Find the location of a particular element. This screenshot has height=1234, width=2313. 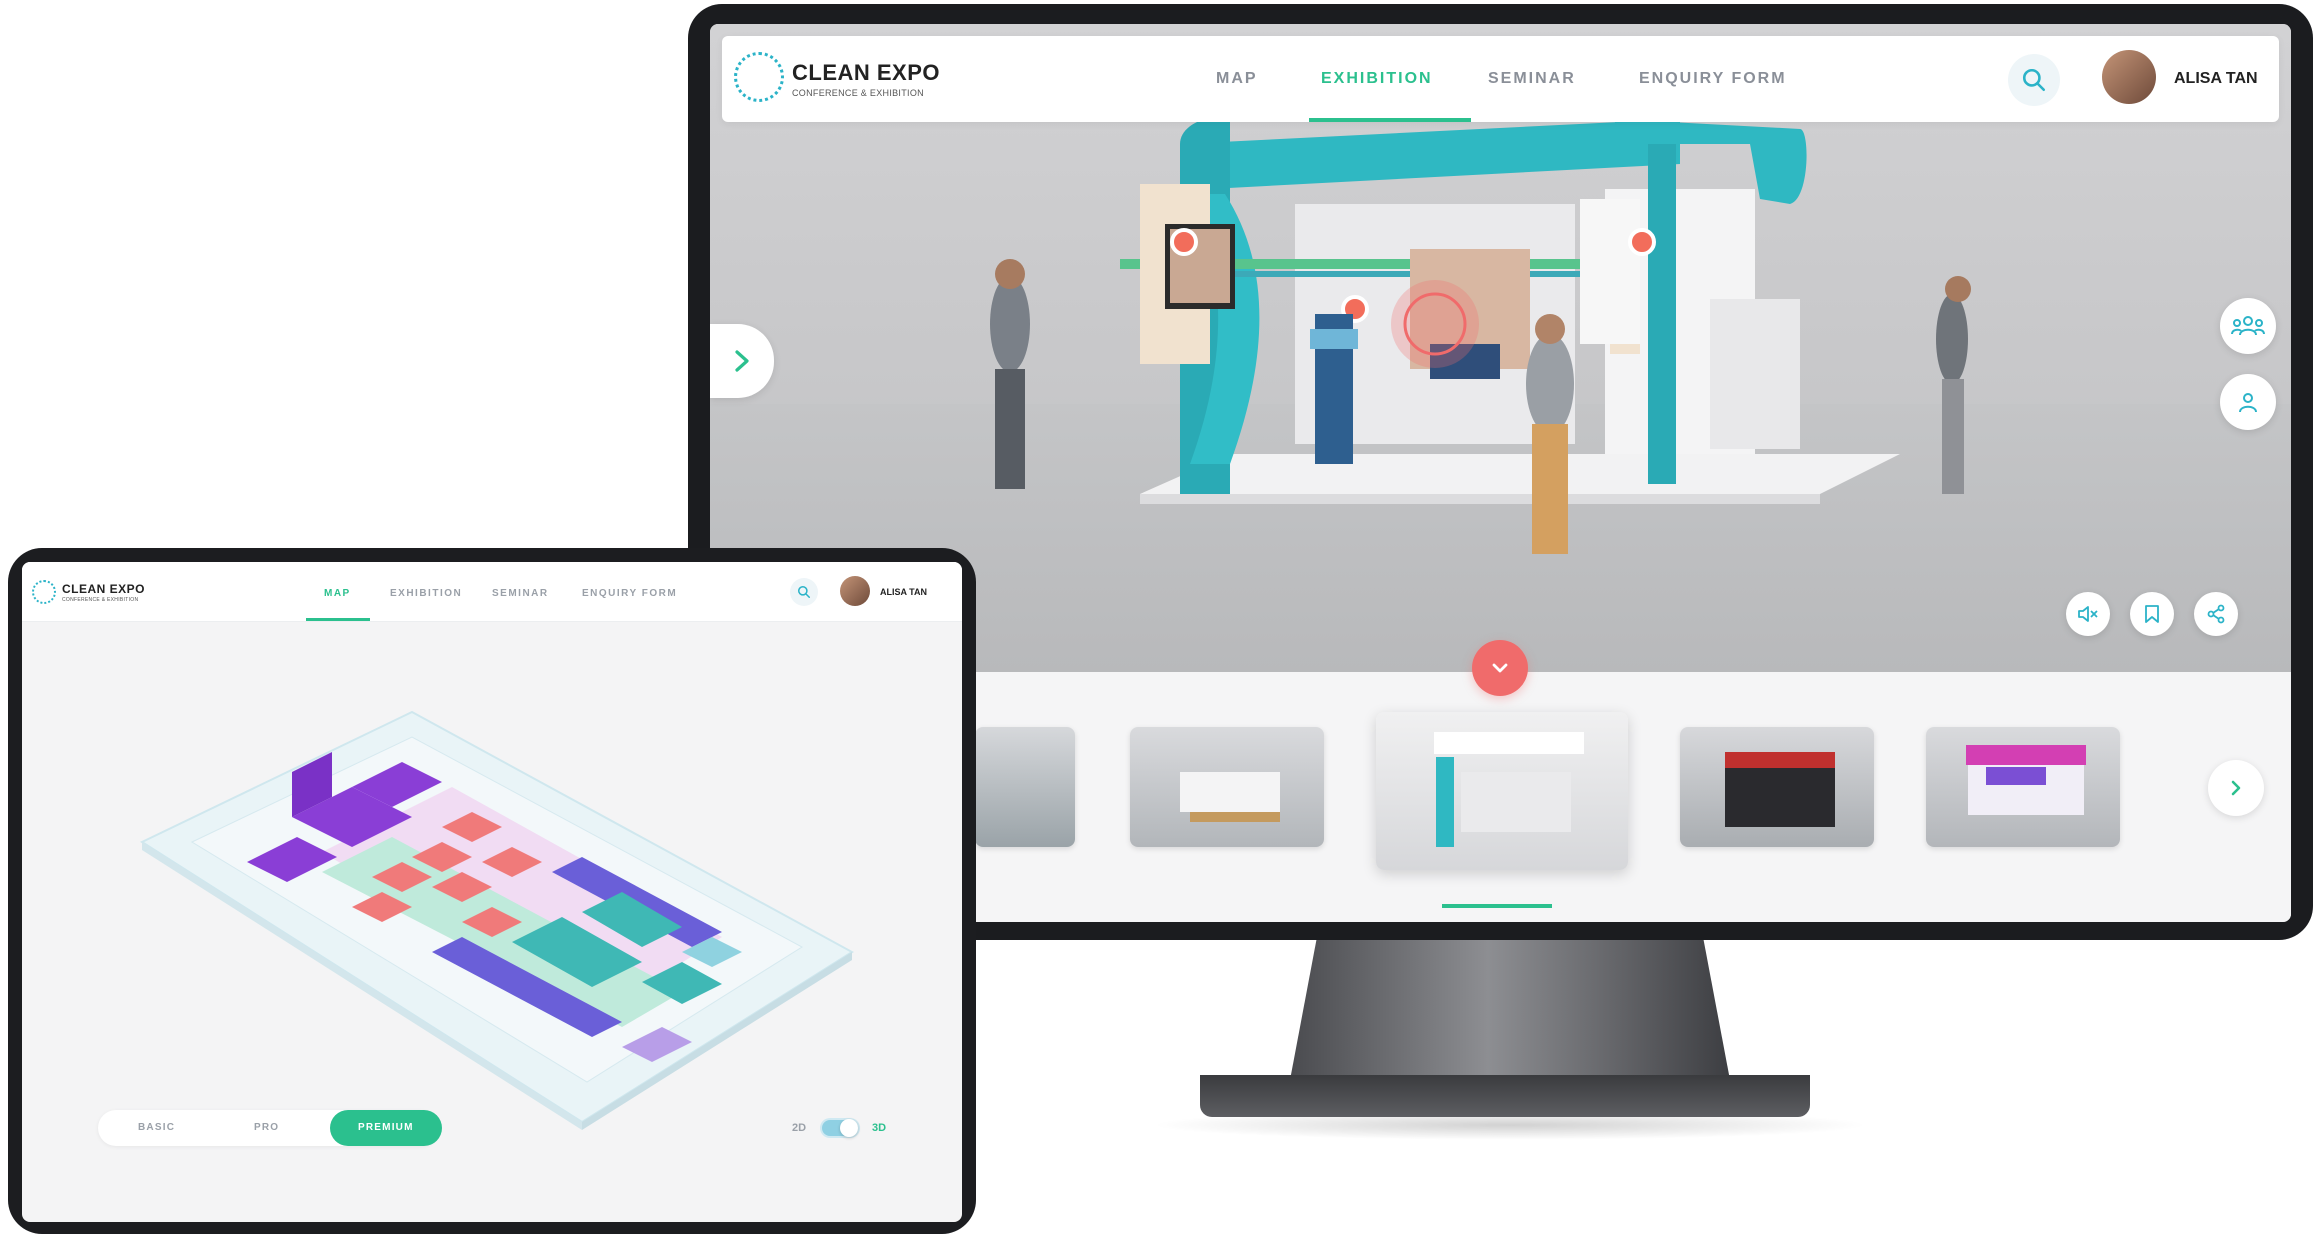

tier-premium-label: PREMIUM is located at coordinates (386, 1127).